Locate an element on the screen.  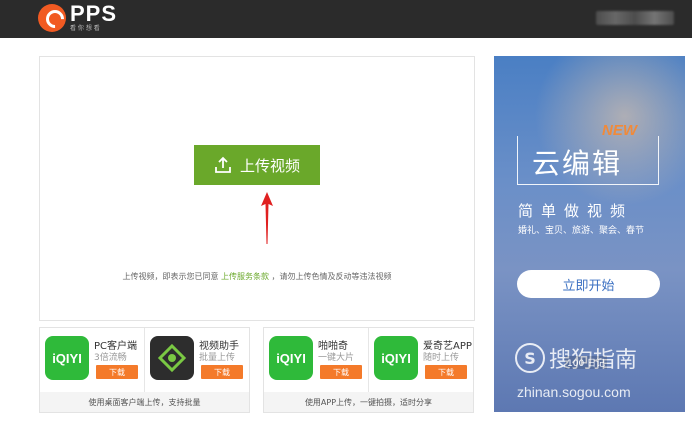
app-desc: 随时上传 is located at coordinates (441, 358).